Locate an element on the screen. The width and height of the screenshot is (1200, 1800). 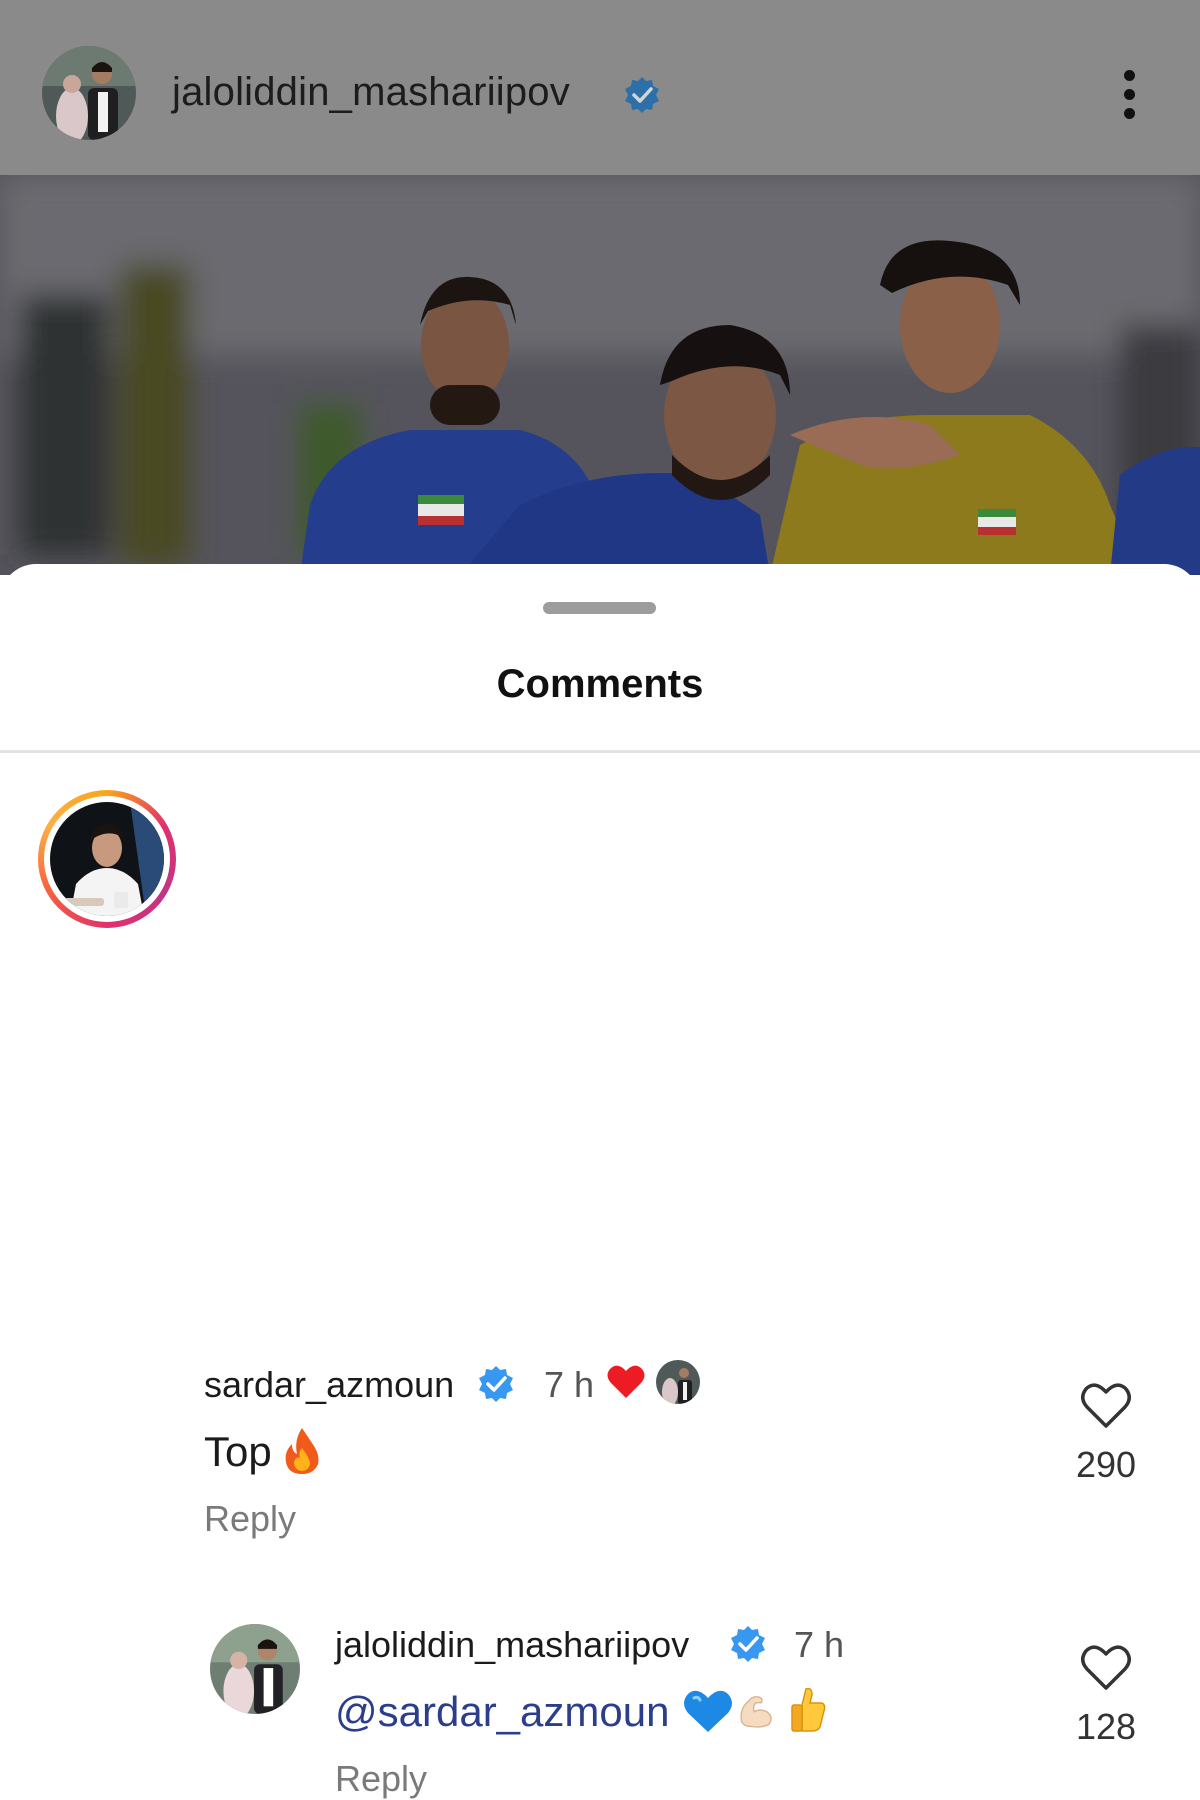
blue-heart-emoji is located at coordinates (708, 1711).